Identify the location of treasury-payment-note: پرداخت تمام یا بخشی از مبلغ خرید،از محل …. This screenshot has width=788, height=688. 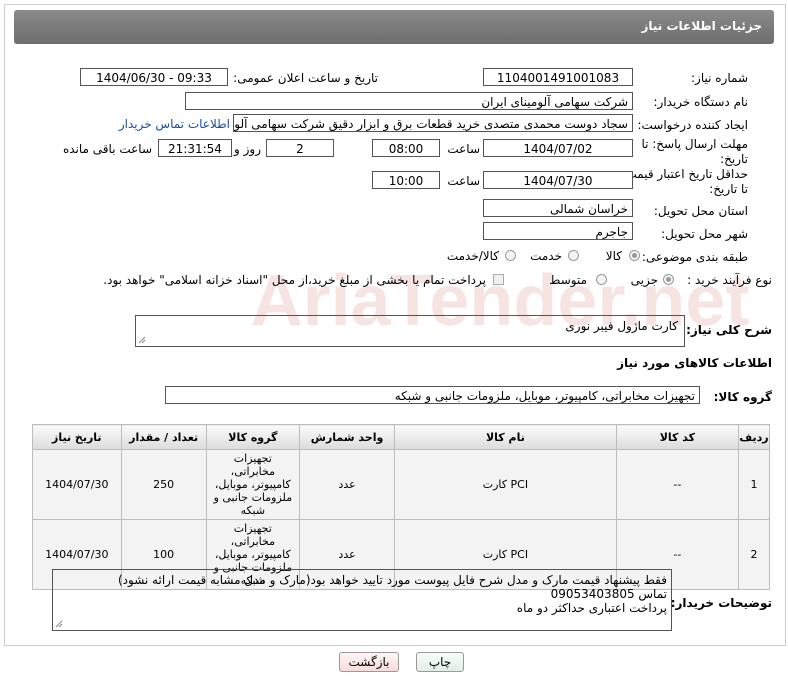
(294, 280).